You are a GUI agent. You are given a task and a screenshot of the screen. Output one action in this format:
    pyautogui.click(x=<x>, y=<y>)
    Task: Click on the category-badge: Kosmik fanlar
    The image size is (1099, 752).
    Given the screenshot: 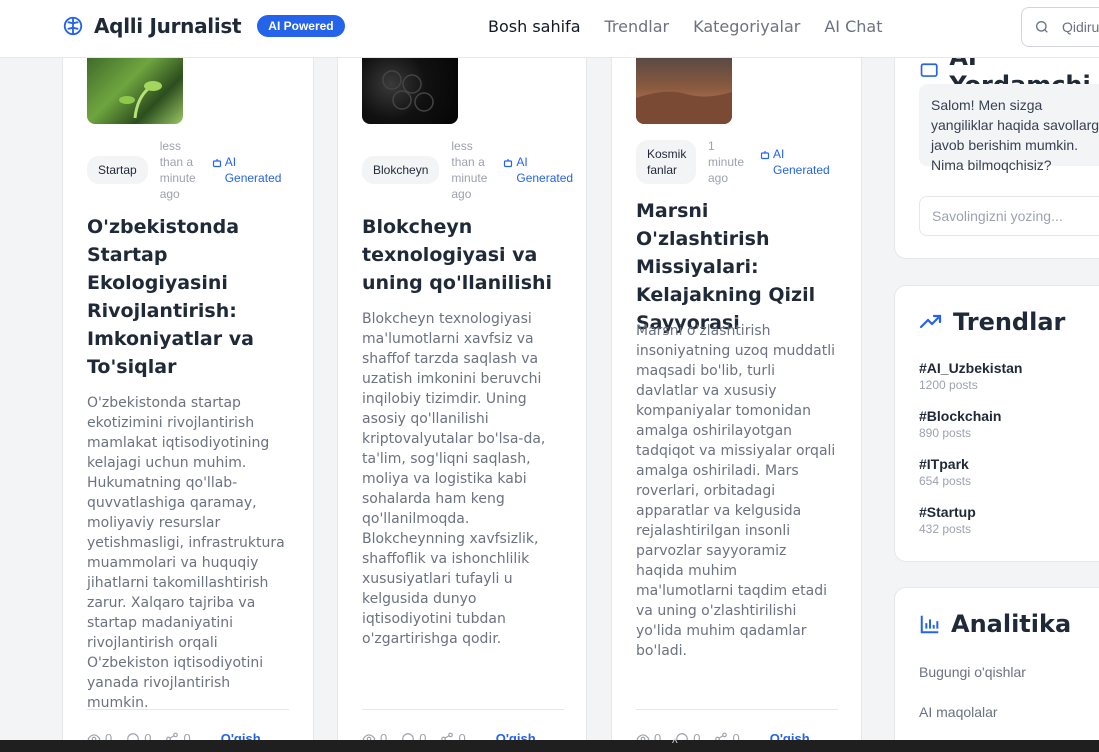 What is the action you would take?
    pyautogui.click(x=666, y=162)
    